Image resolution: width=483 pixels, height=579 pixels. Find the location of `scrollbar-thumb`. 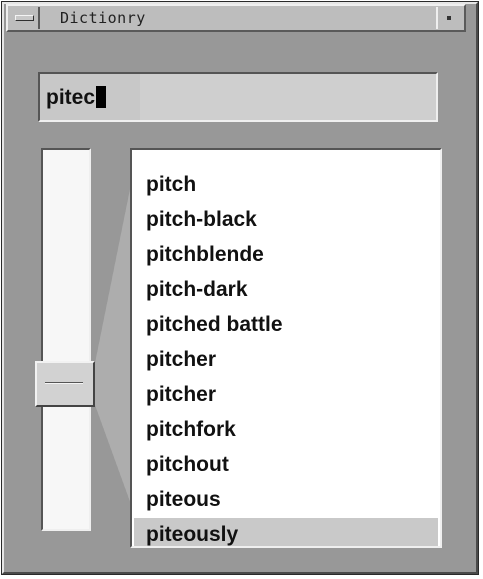

scrollbar-thumb is located at coordinates (65, 384).